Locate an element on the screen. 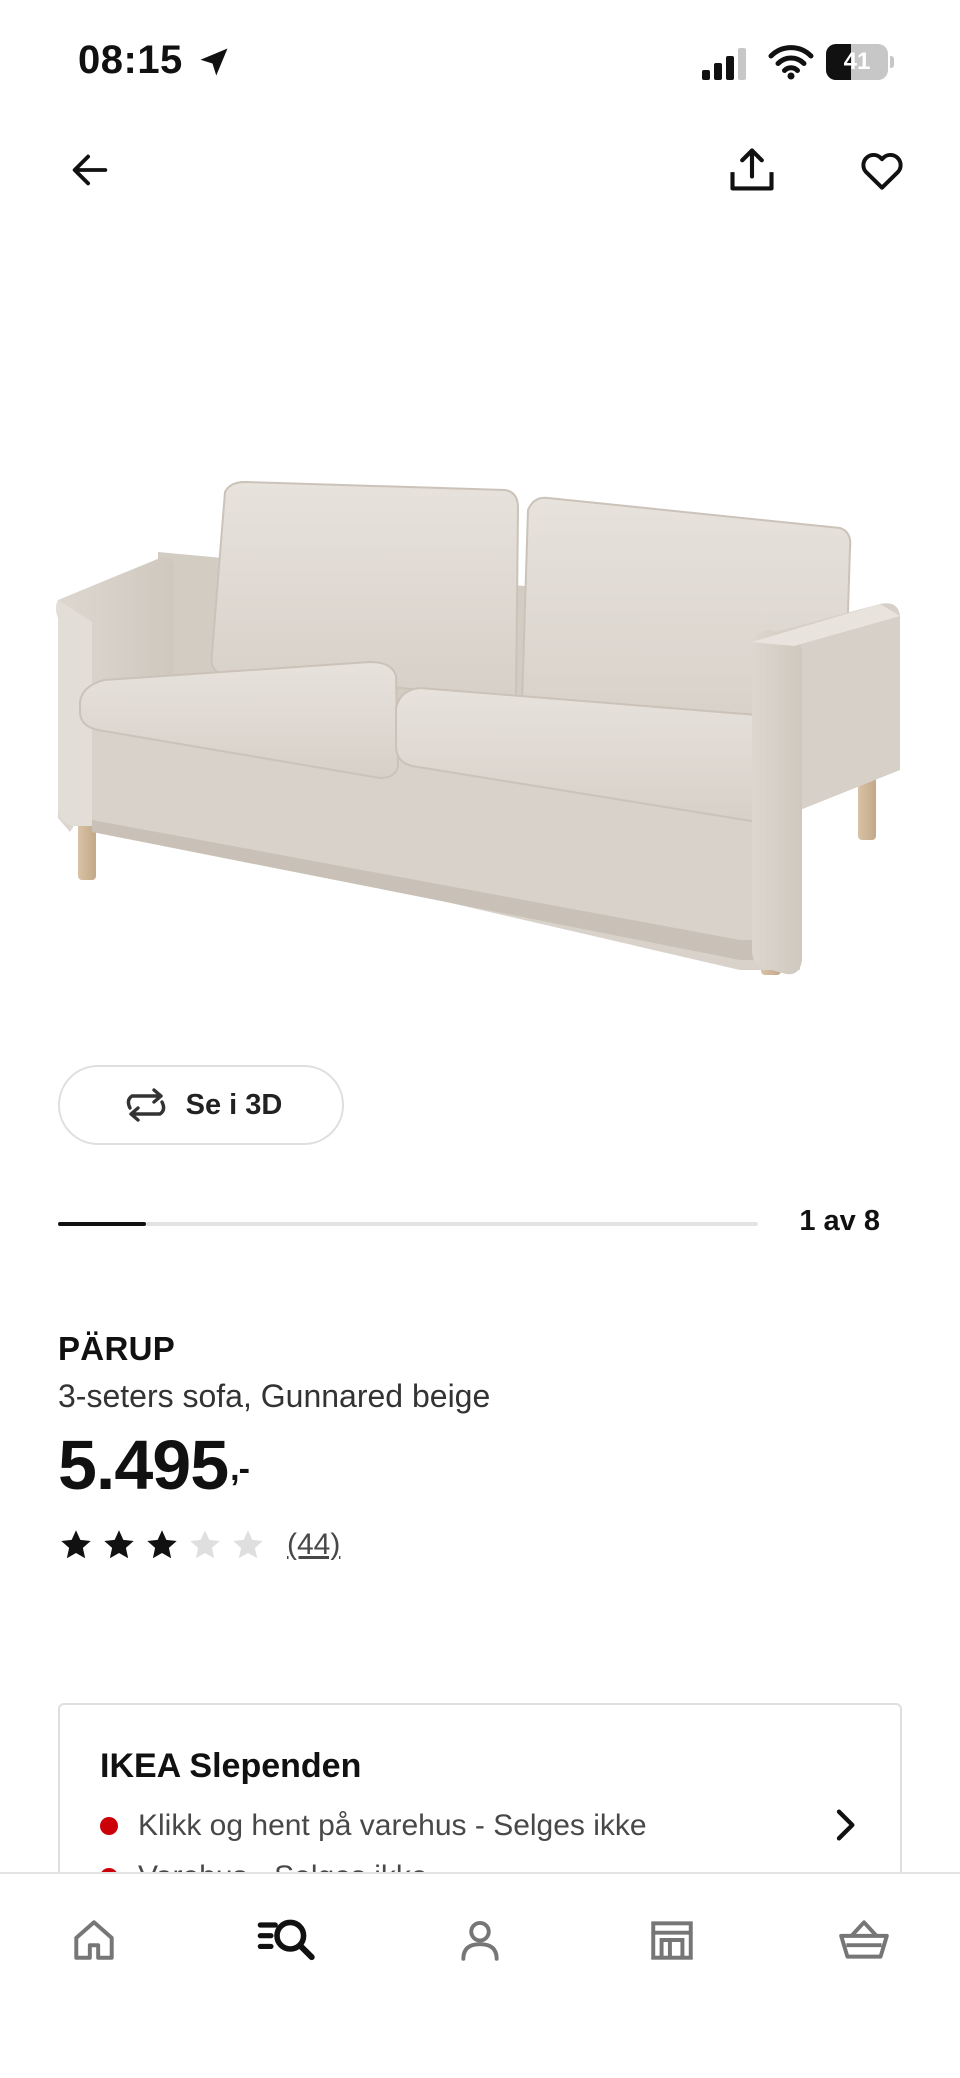  rating: (44) is located at coordinates (199, 1545).